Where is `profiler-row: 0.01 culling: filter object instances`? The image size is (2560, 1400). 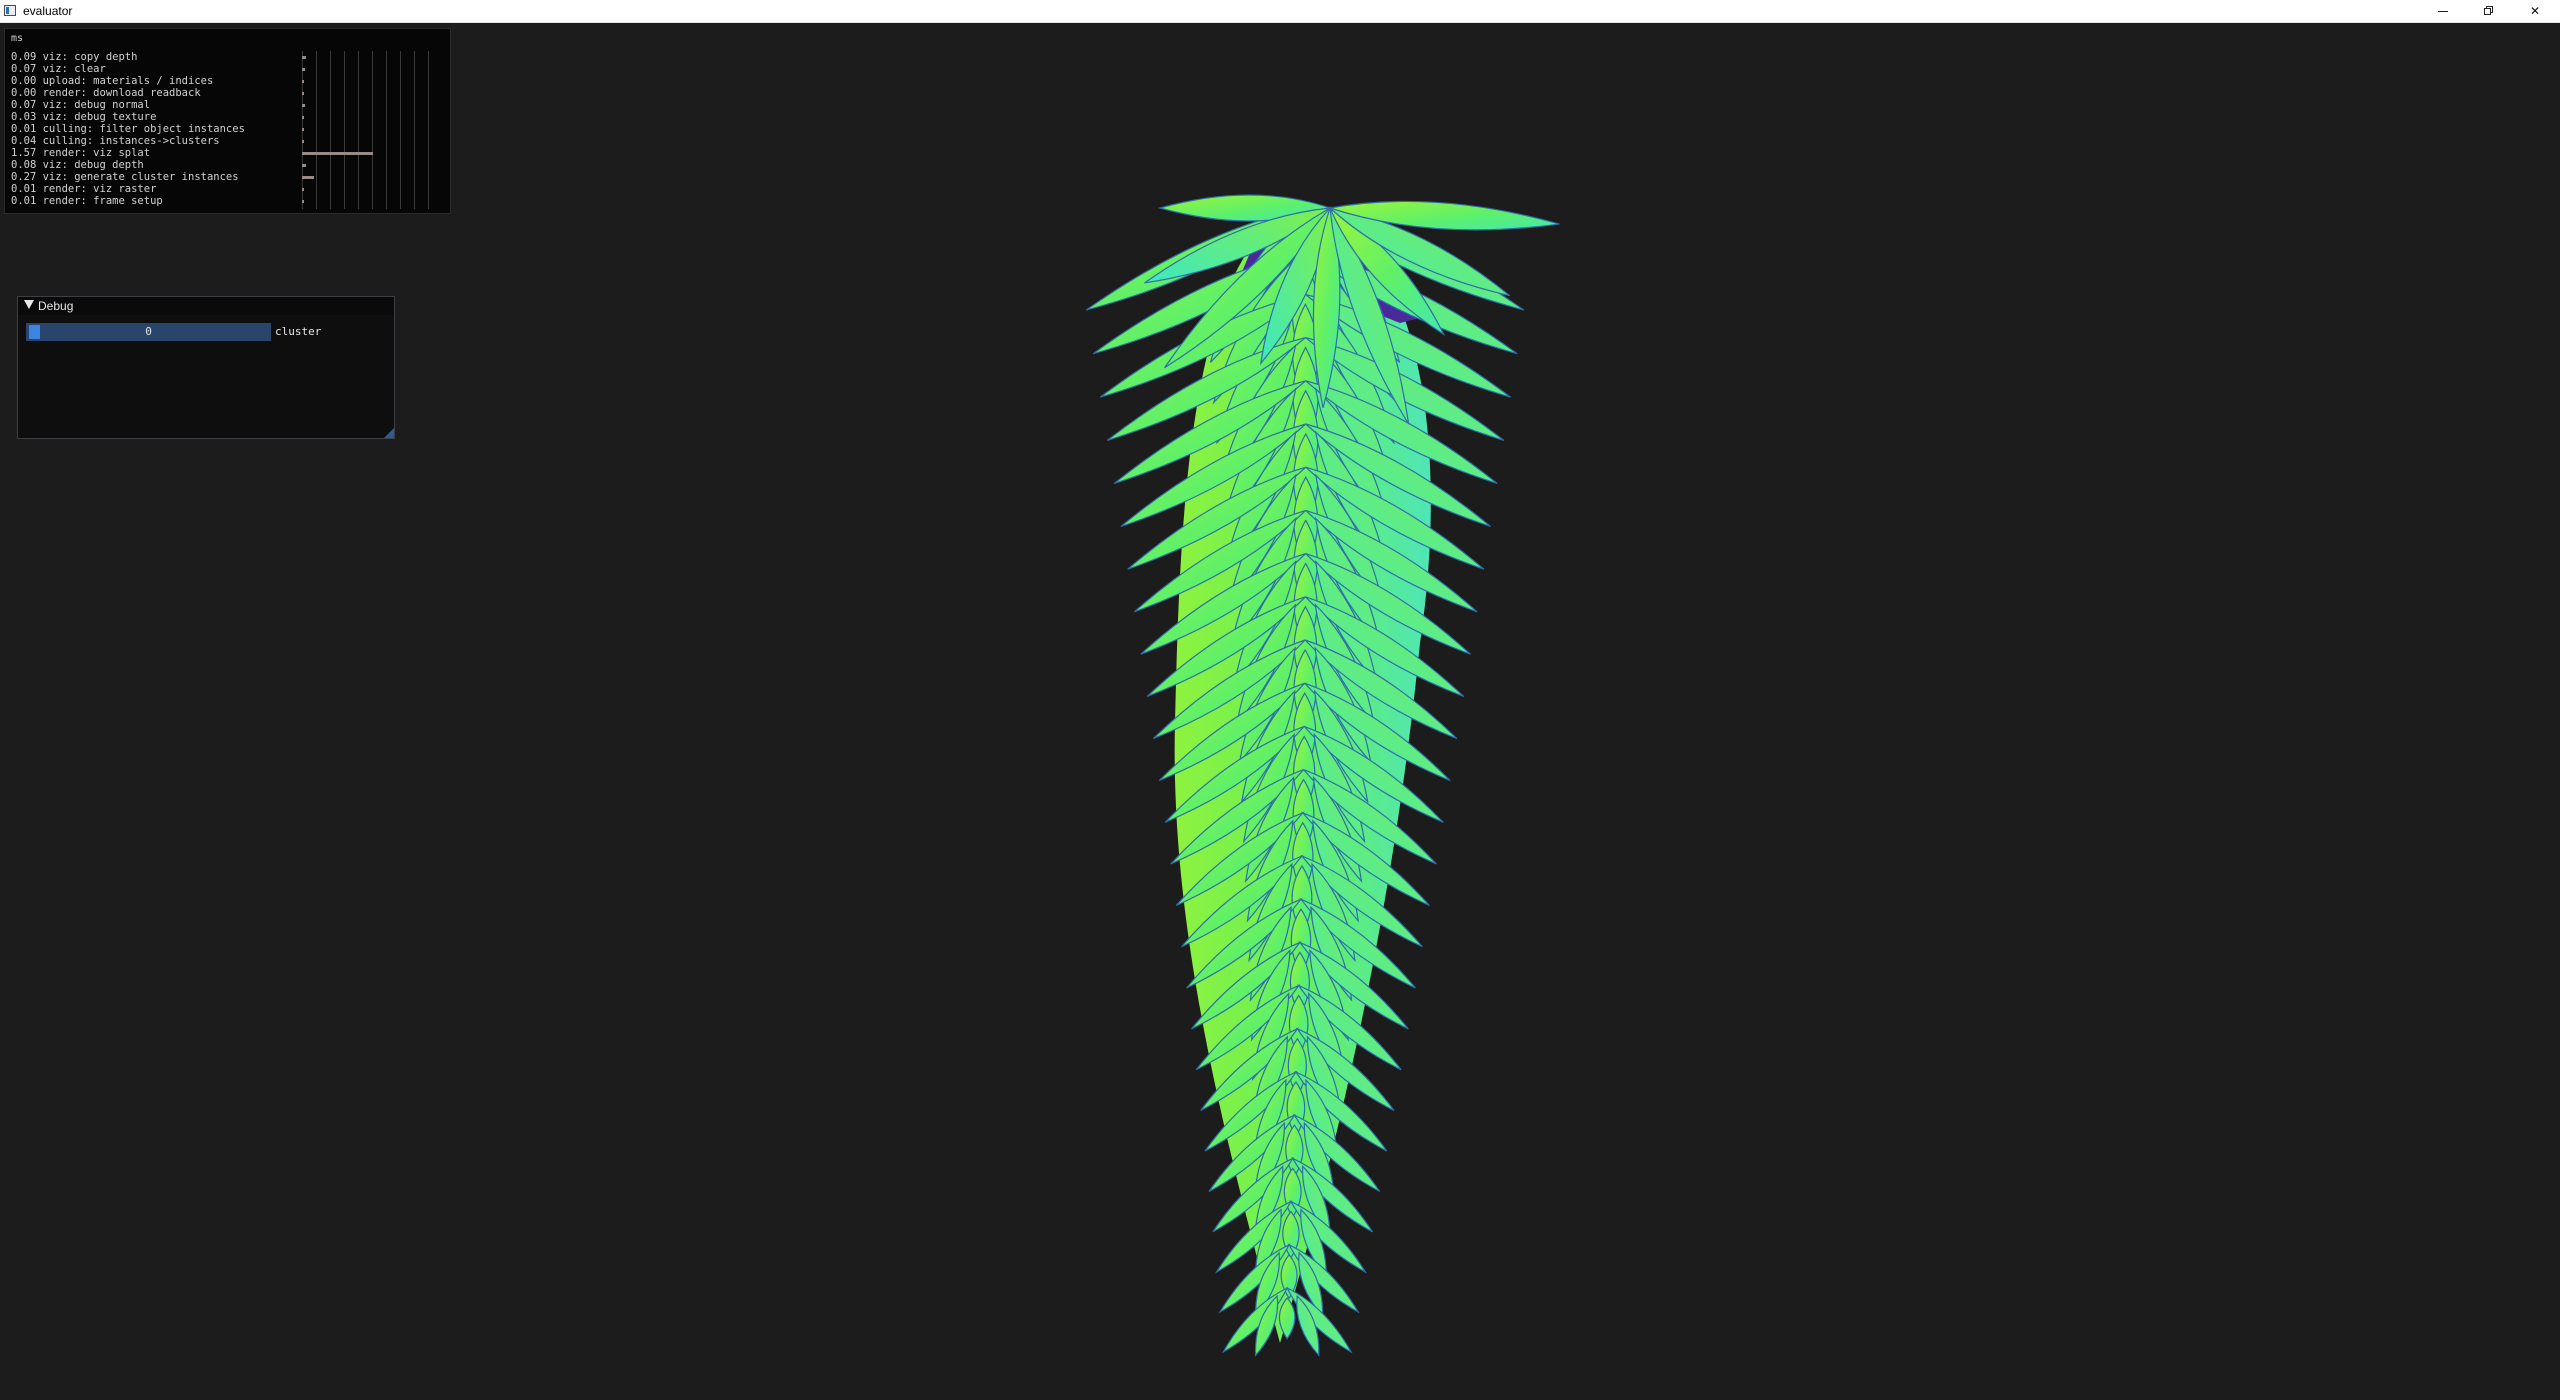
profiler-row: 0.01 culling: filter object instances is located at coordinates (128, 129).